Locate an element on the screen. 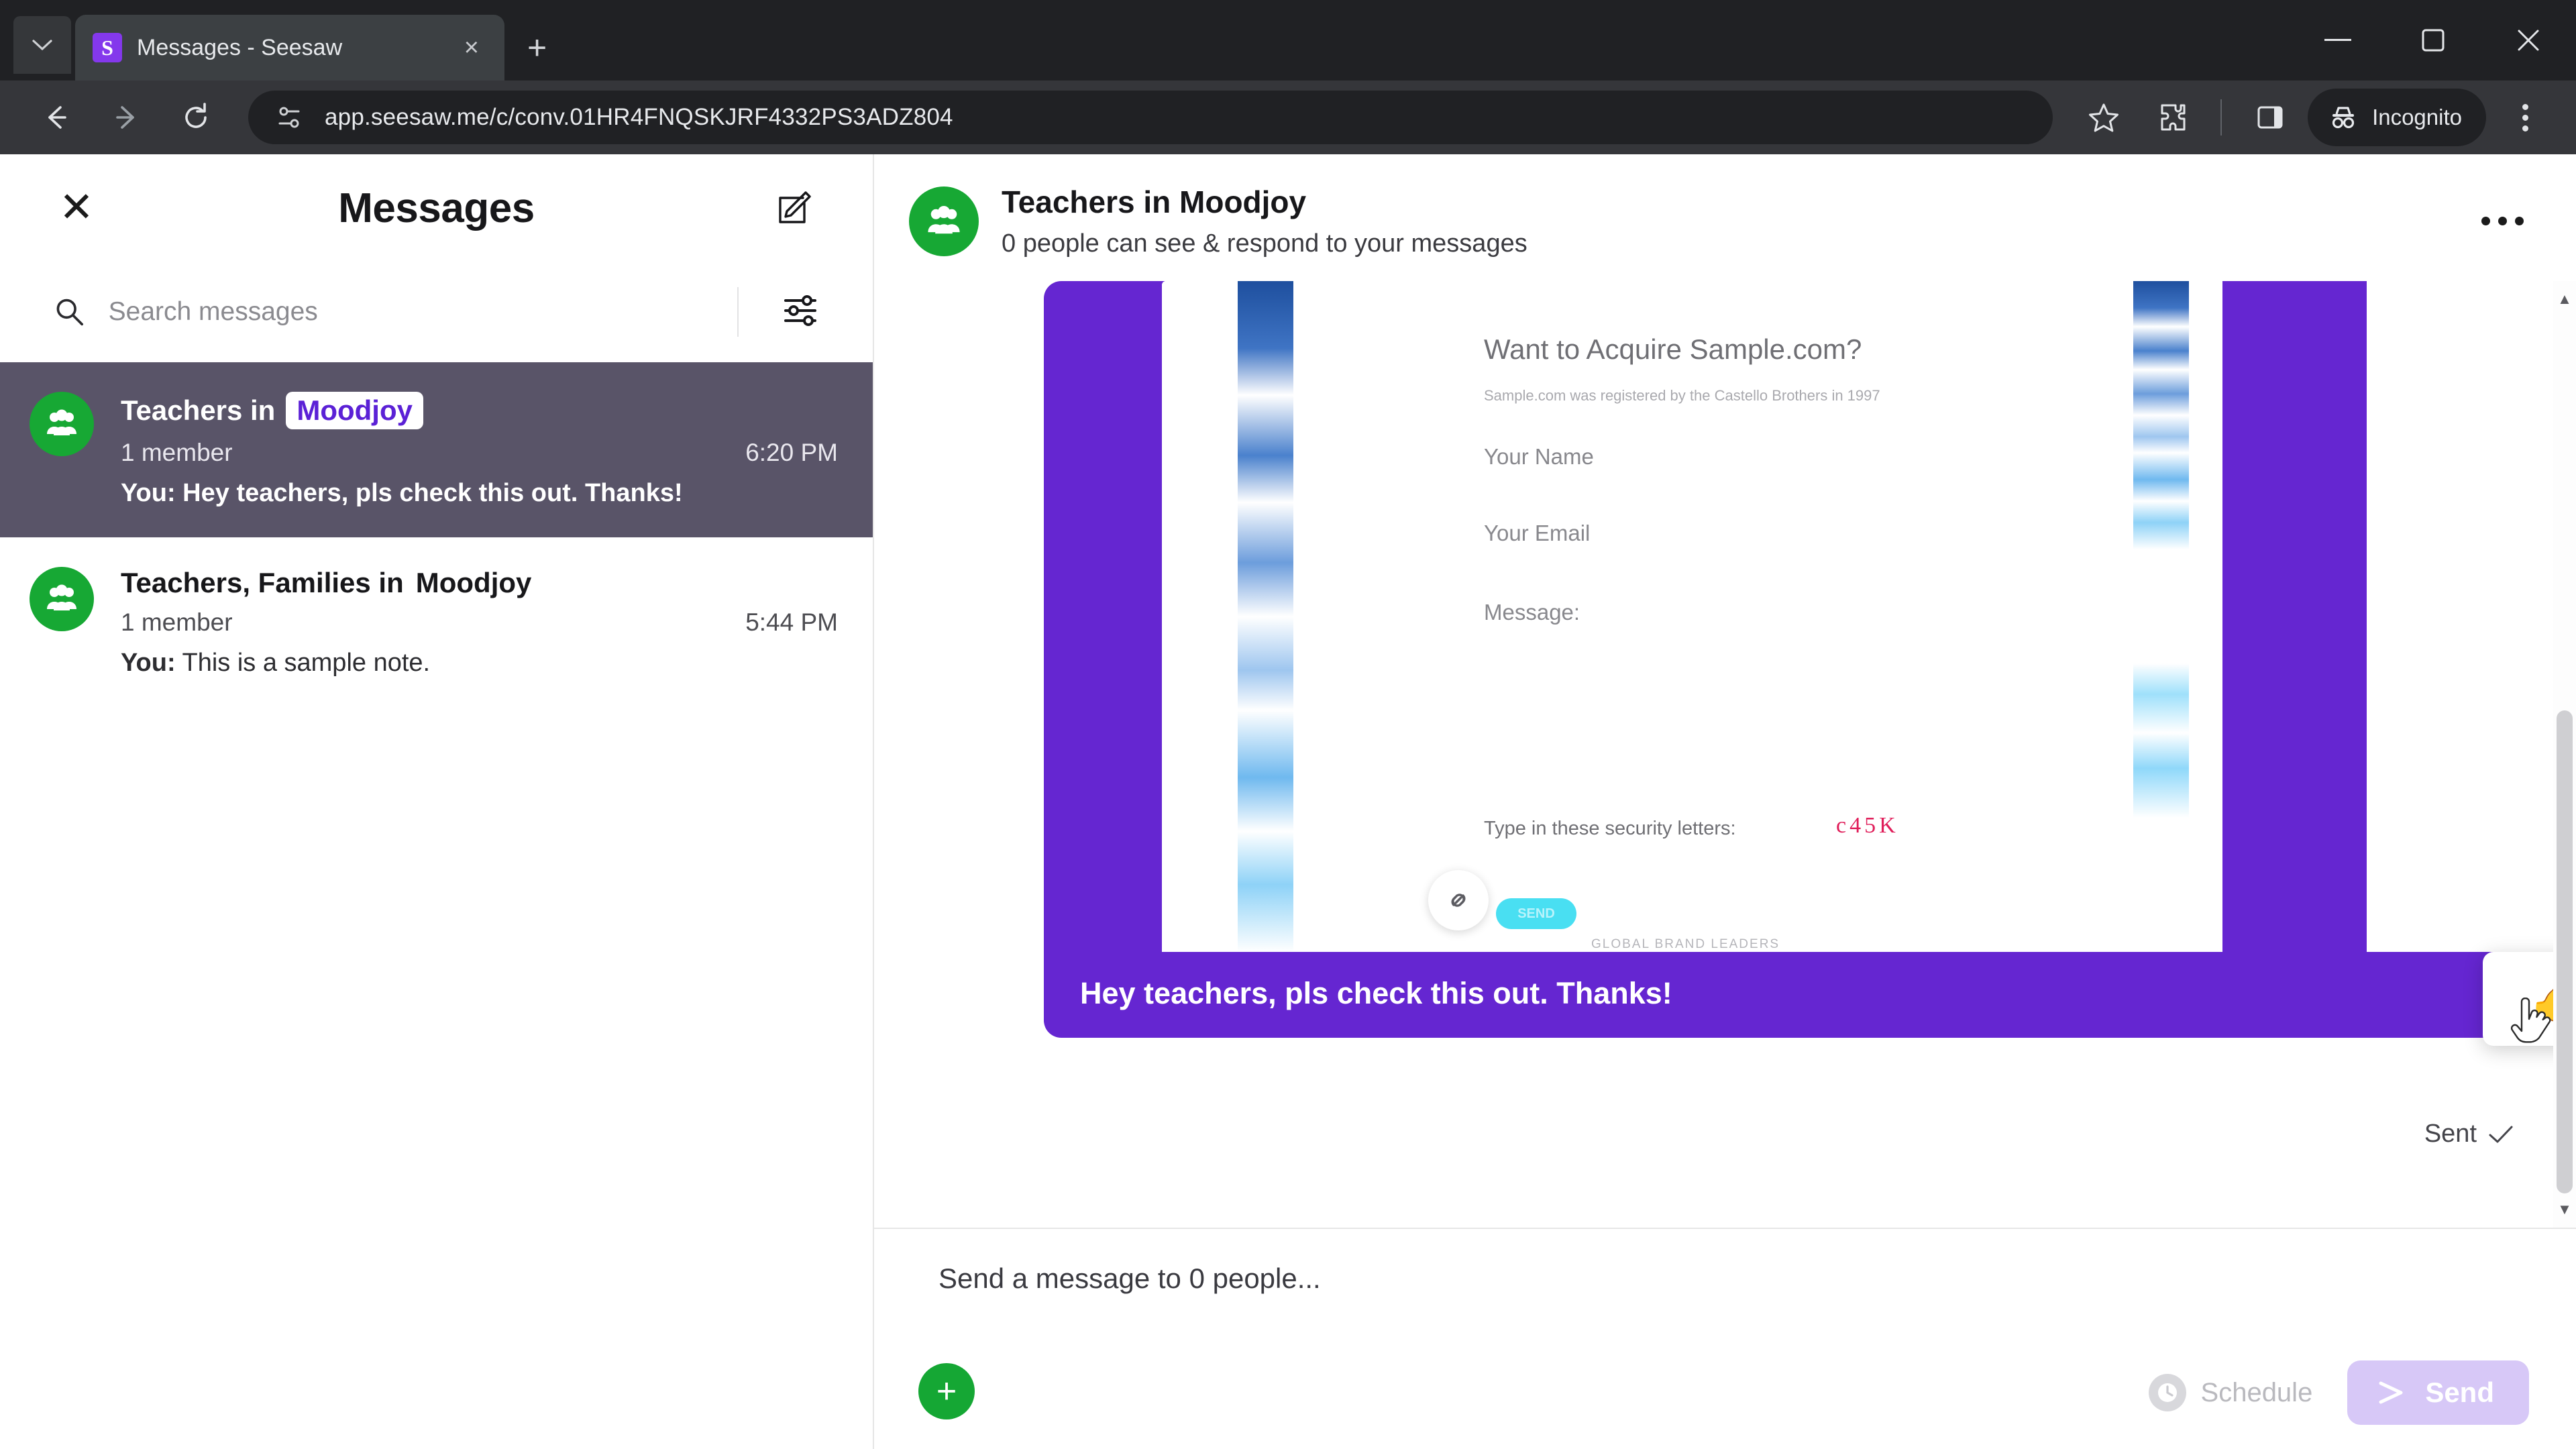  reload-button is located at coordinates (196, 117).